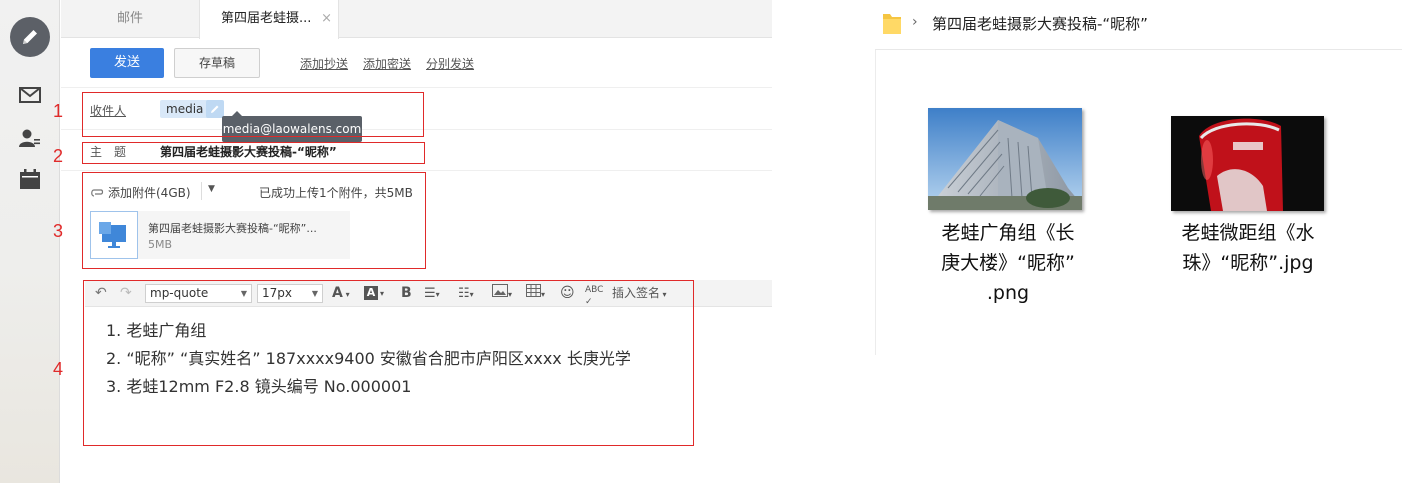 This screenshot has height=483, width=1402. I want to click on file-name-line: 庚大楼》“昵称”, so click(1008, 263).